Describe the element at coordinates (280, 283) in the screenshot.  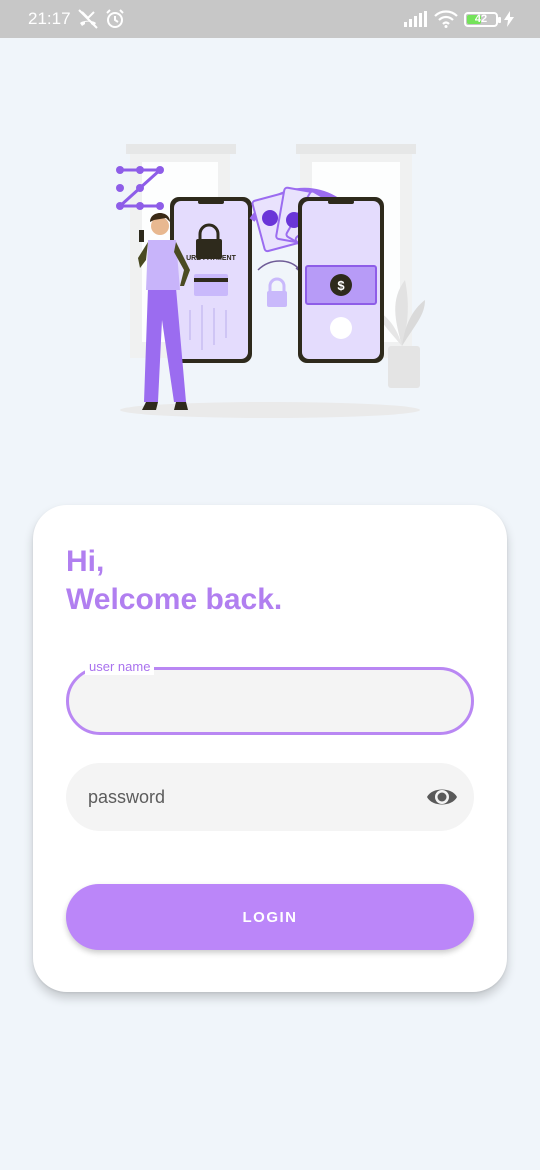
I see `transfer-lock-icon` at that location.